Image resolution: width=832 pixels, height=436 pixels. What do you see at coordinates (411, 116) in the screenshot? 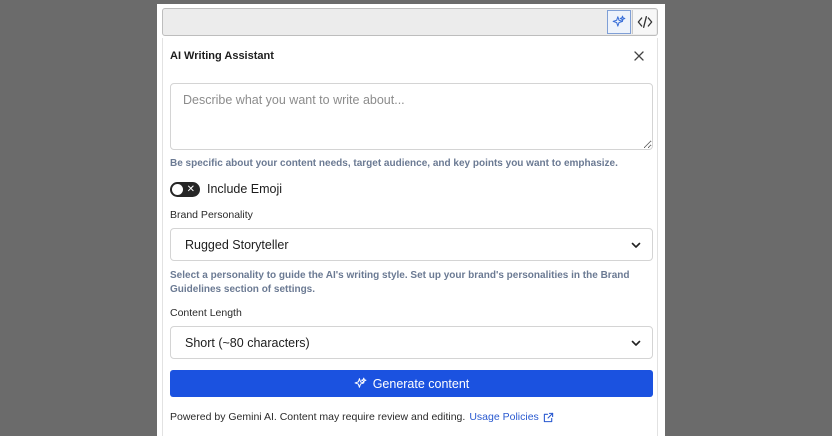
I see `prompt-input` at bounding box center [411, 116].